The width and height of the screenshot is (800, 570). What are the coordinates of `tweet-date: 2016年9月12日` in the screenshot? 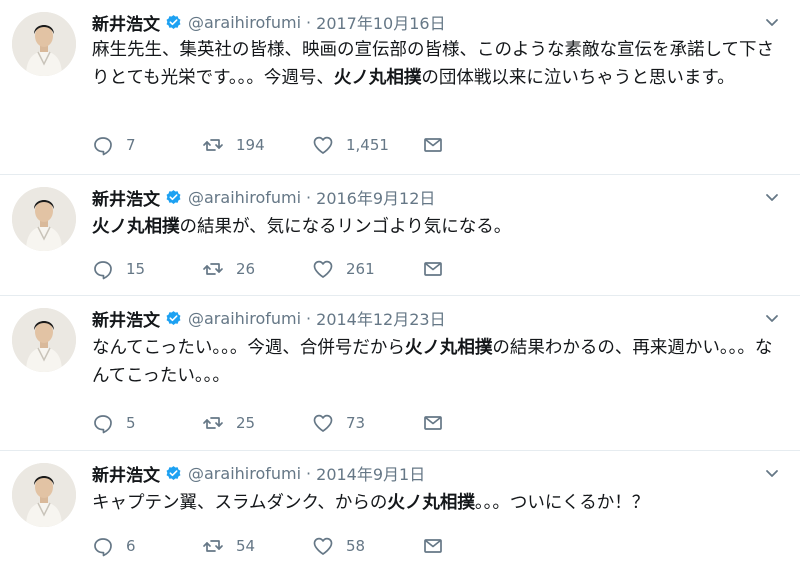 It's located at (375, 197).